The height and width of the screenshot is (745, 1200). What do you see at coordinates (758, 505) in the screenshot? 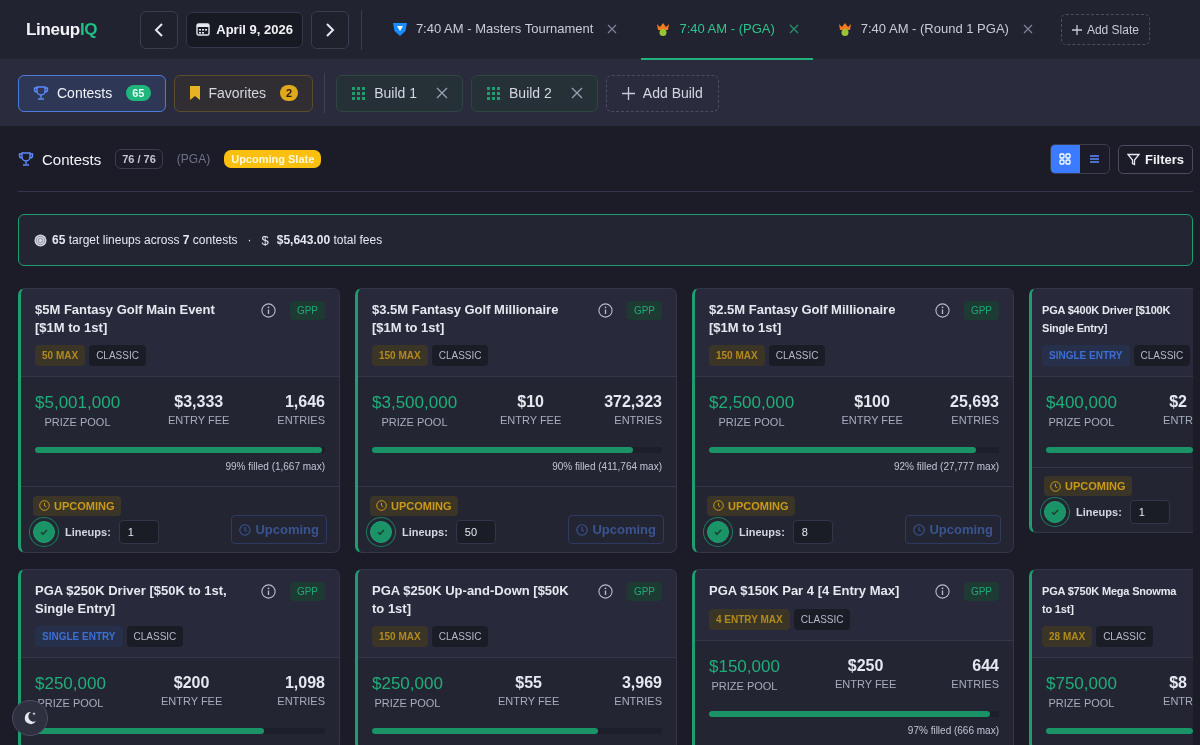
I see `status-label: UPCOMING` at bounding box center [758, 505].